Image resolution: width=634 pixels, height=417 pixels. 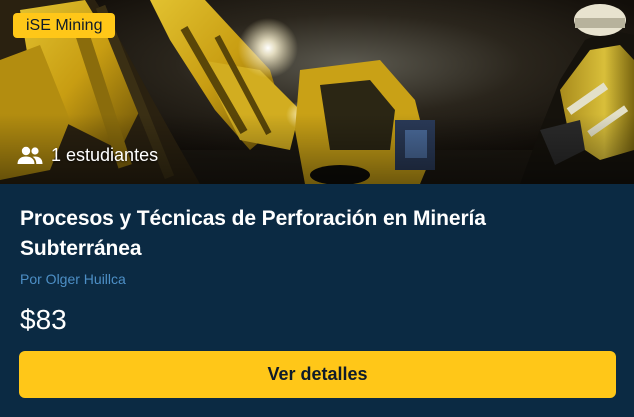 What do you see at coordinates (64, 25) in the screenshot?
I see `provider-badge: iSE Mining` at bounding box center [64, 25].